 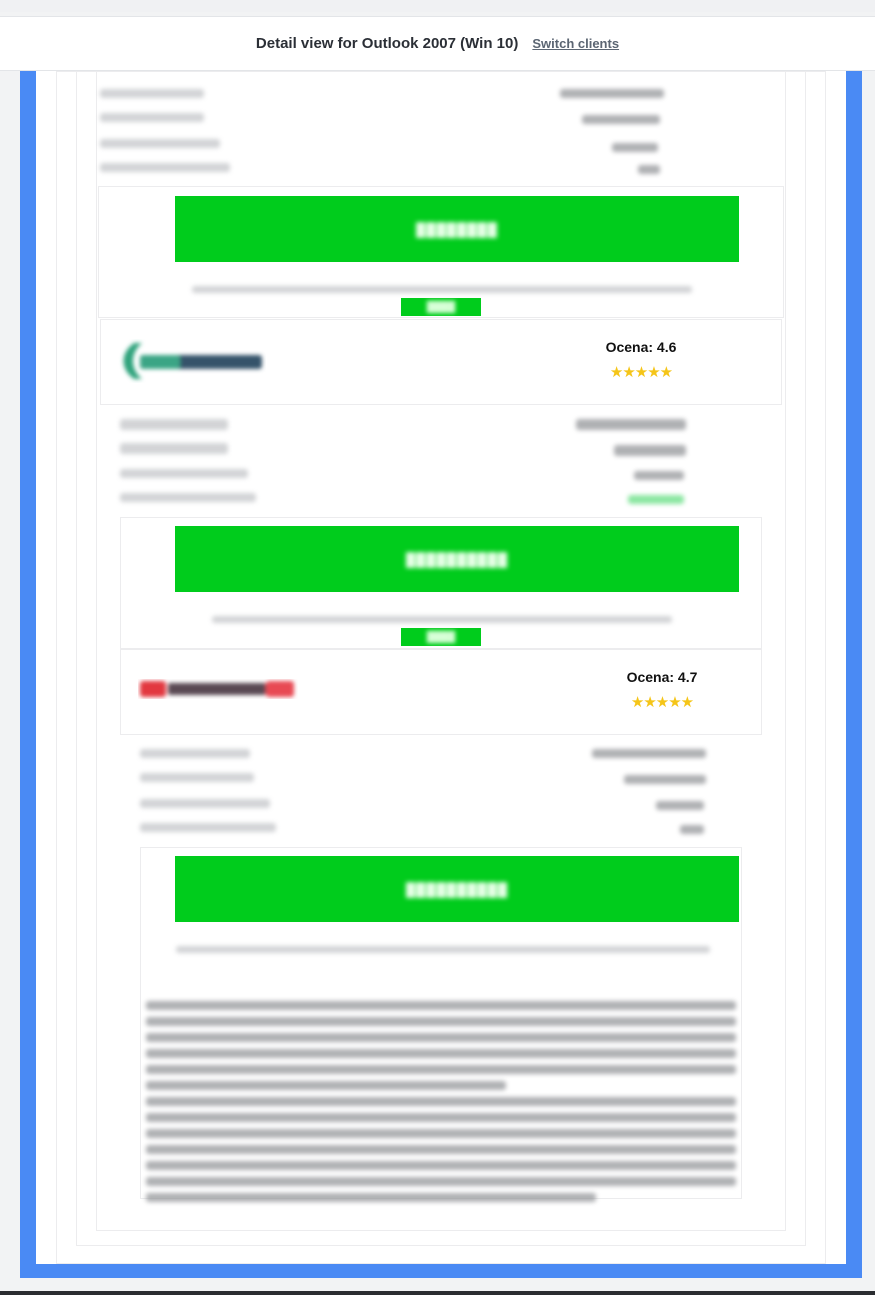 I want to click on offer-0-small-button: ████, so click(x=441, y=307).